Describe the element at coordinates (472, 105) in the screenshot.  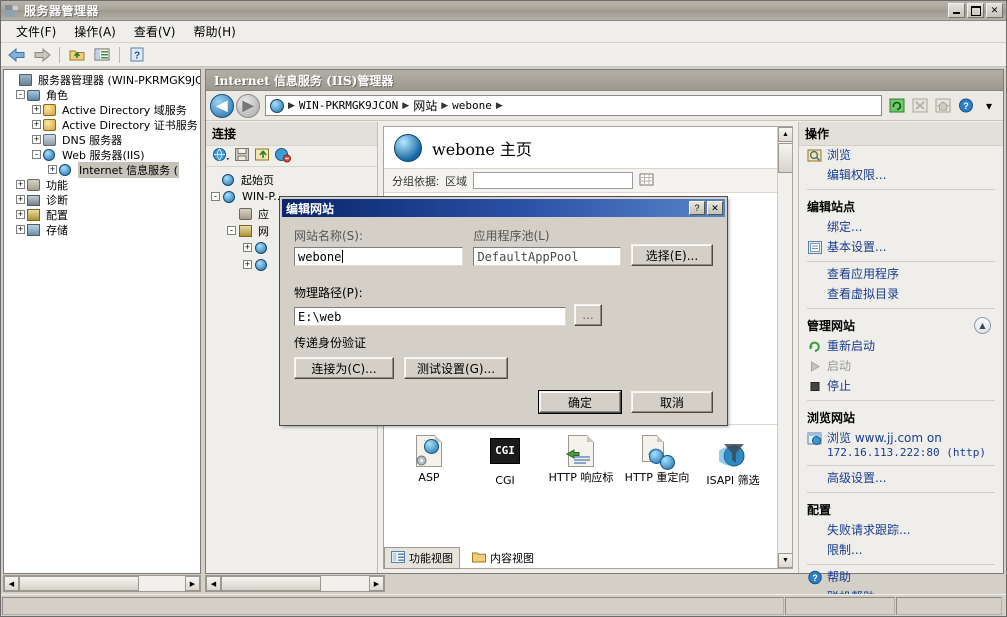
I see `breadcrumb-site: webone` at that location.